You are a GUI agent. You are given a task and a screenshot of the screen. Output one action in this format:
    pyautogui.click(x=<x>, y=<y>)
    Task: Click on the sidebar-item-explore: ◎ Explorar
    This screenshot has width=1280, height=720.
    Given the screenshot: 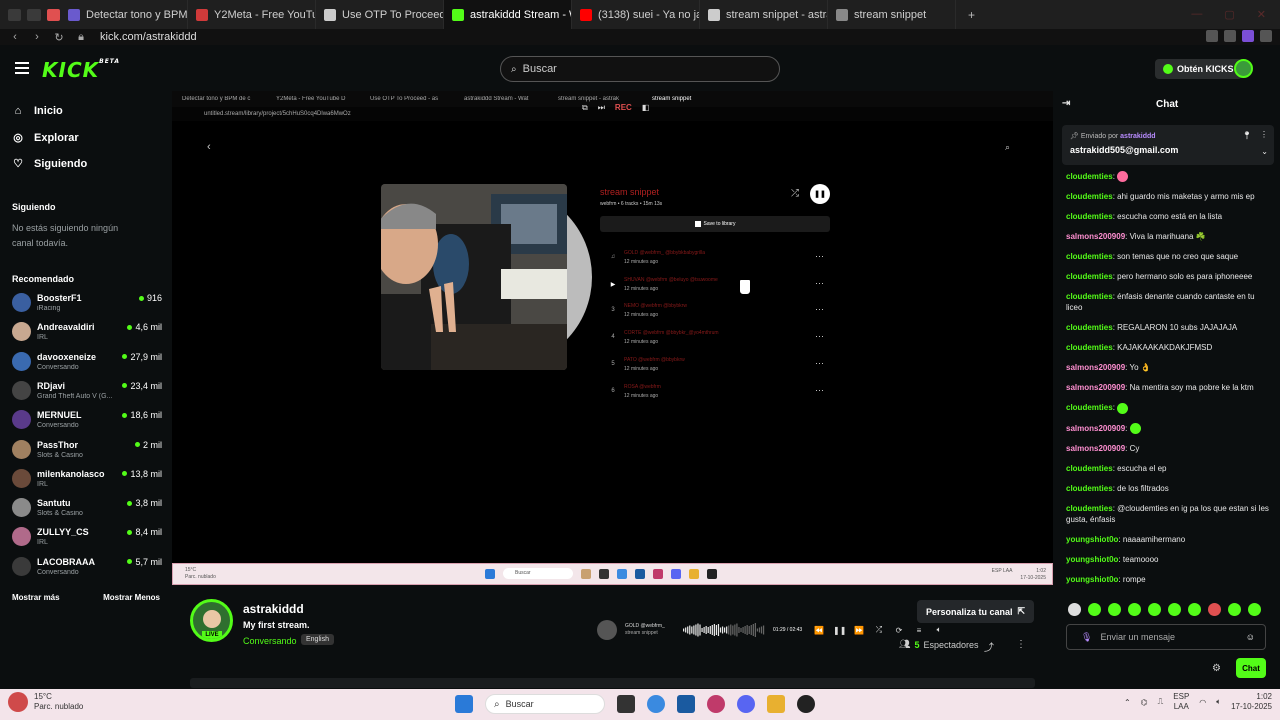 What is the action you would take?
    pyautogui.click(x=45, y=138)
    